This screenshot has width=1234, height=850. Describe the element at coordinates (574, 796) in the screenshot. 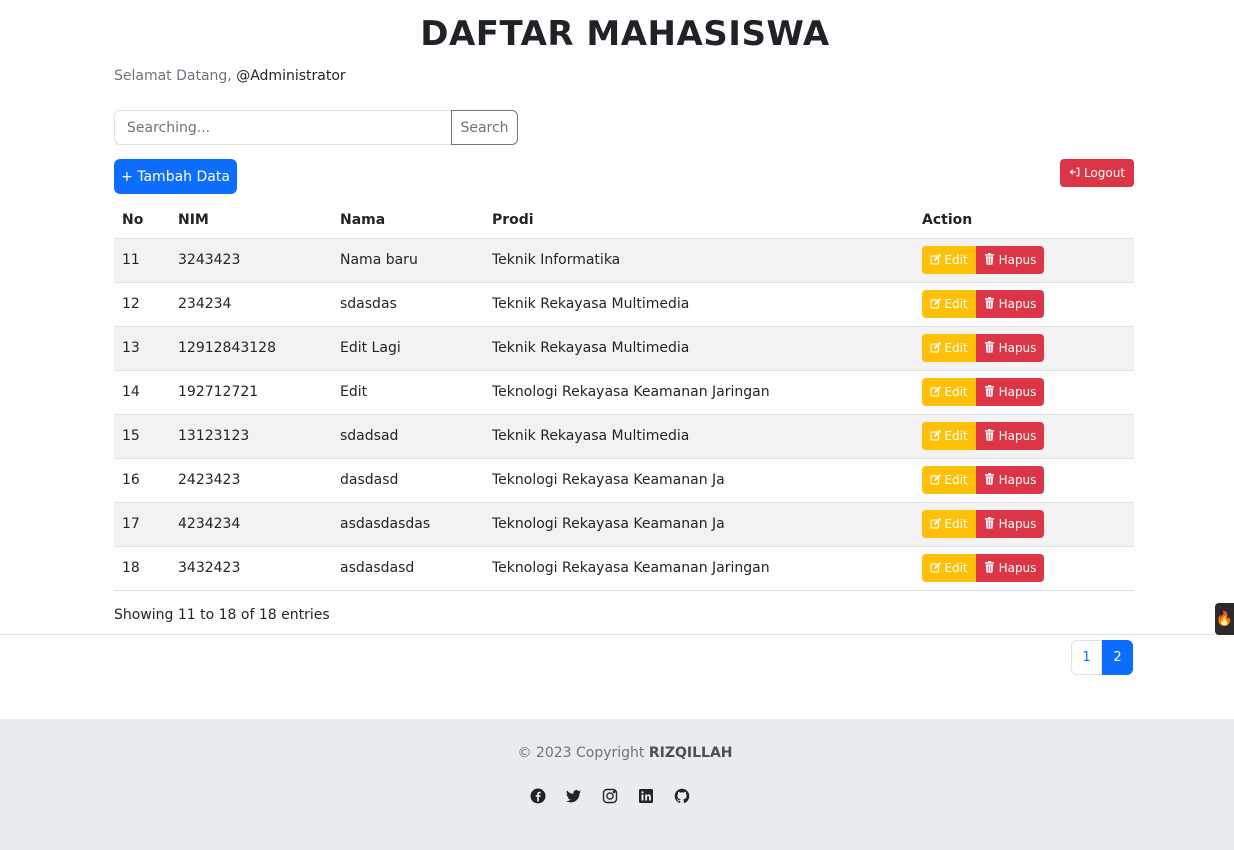

I see `twitter-icon` at that location.